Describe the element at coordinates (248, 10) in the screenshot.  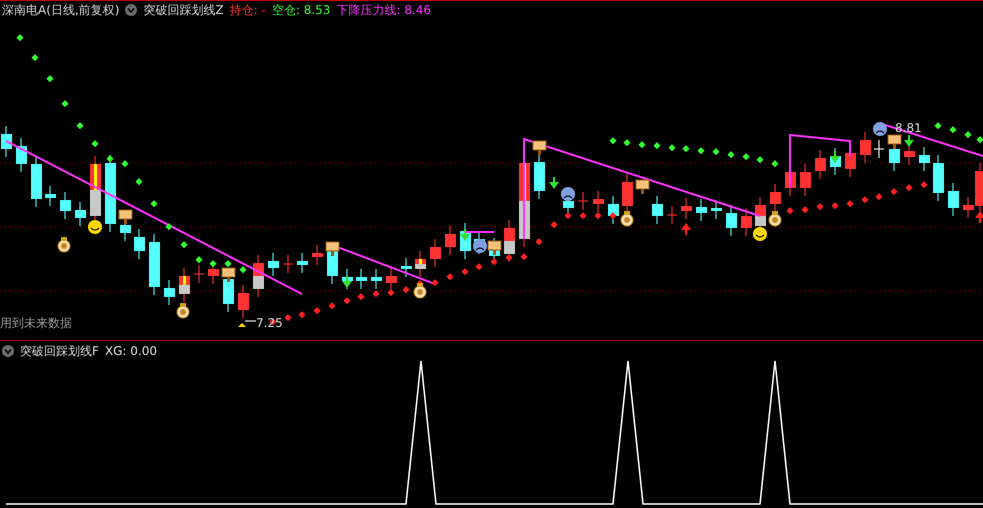
I see `indicator-reading: 持仓: -` at that location.